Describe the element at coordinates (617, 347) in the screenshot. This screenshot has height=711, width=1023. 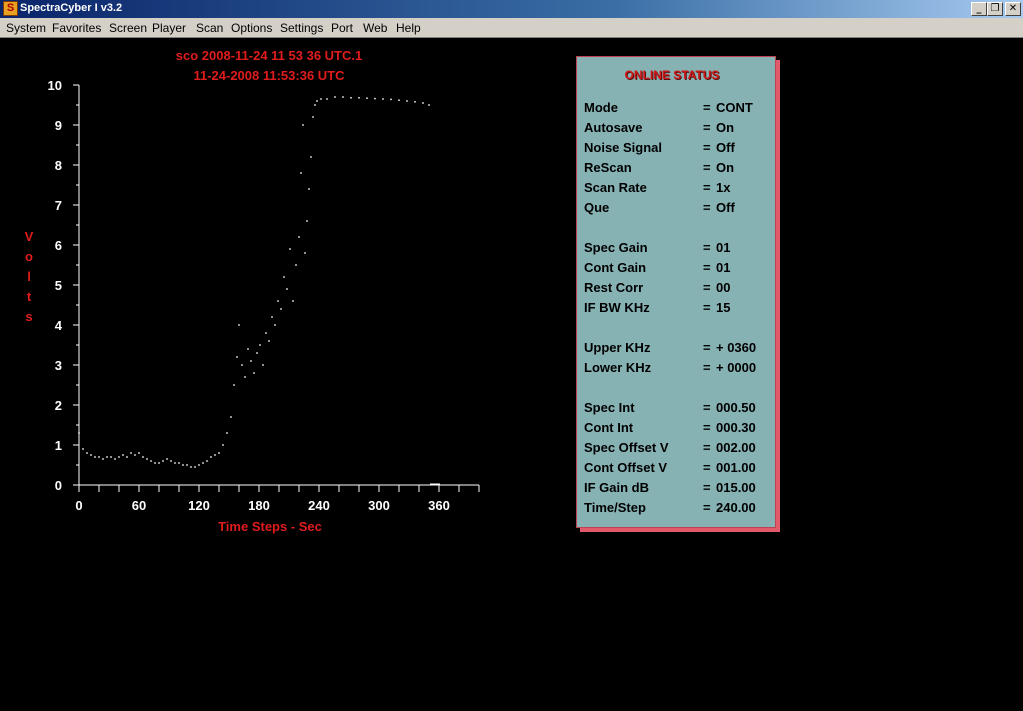
I see `status-label: Upper KHz` at that location.